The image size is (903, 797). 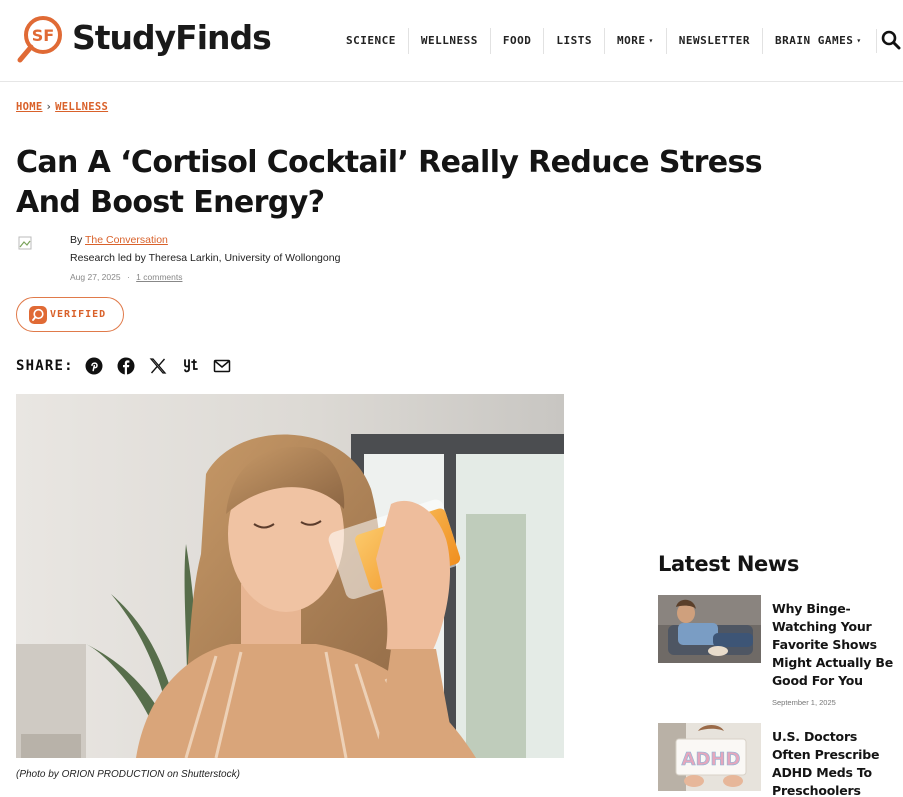 What do you see at coordinates (891, 40) in the screenshot?
I see `search-icon` at bounding box center [891, 40].